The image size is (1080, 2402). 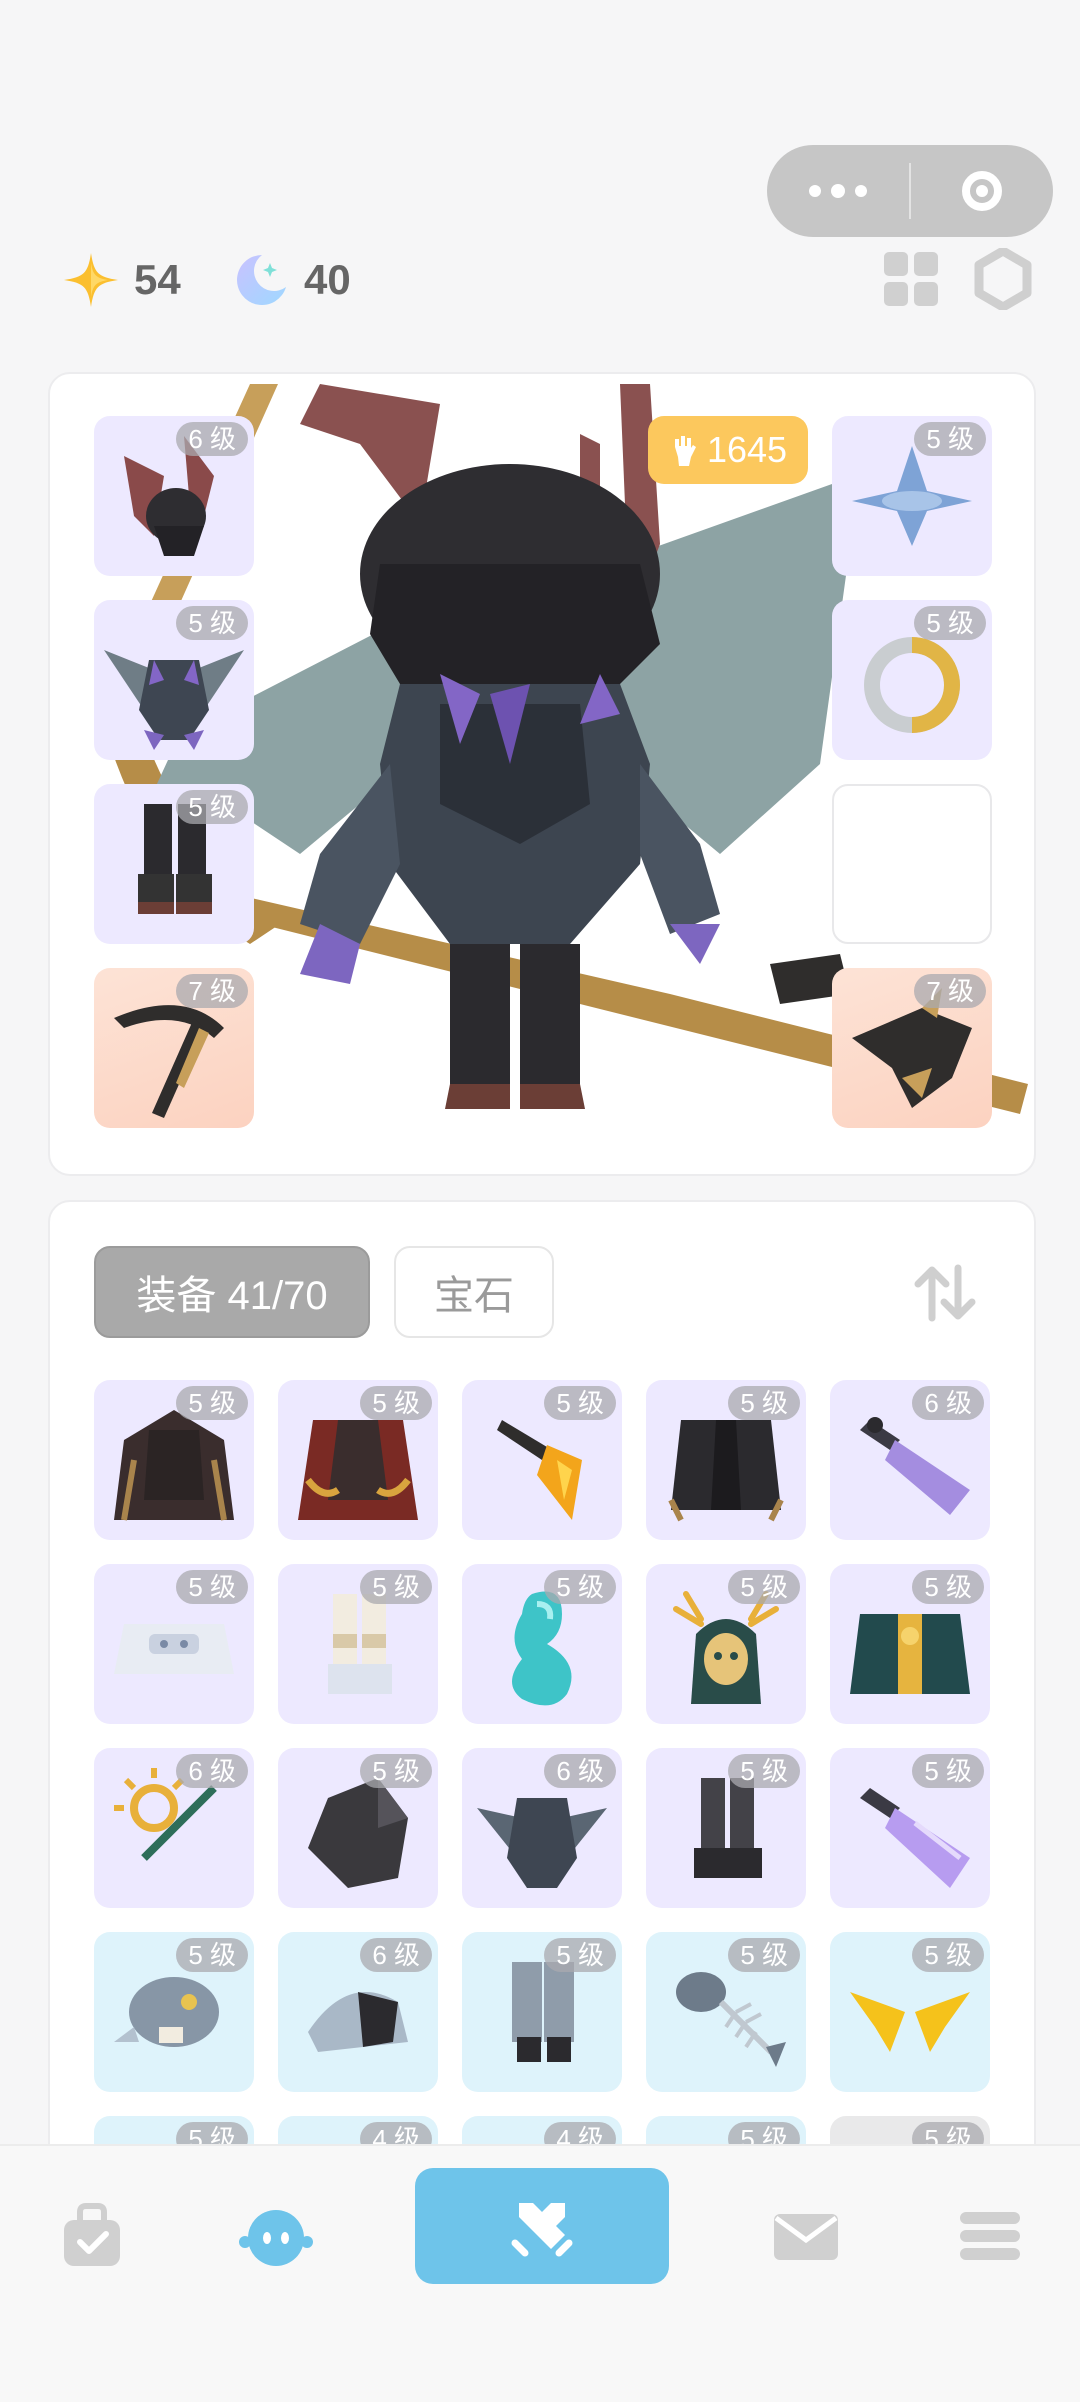 What do you see at coordinates (838, 191) in the screenshot?
I see `more-button` at bounding box center [838, 191].